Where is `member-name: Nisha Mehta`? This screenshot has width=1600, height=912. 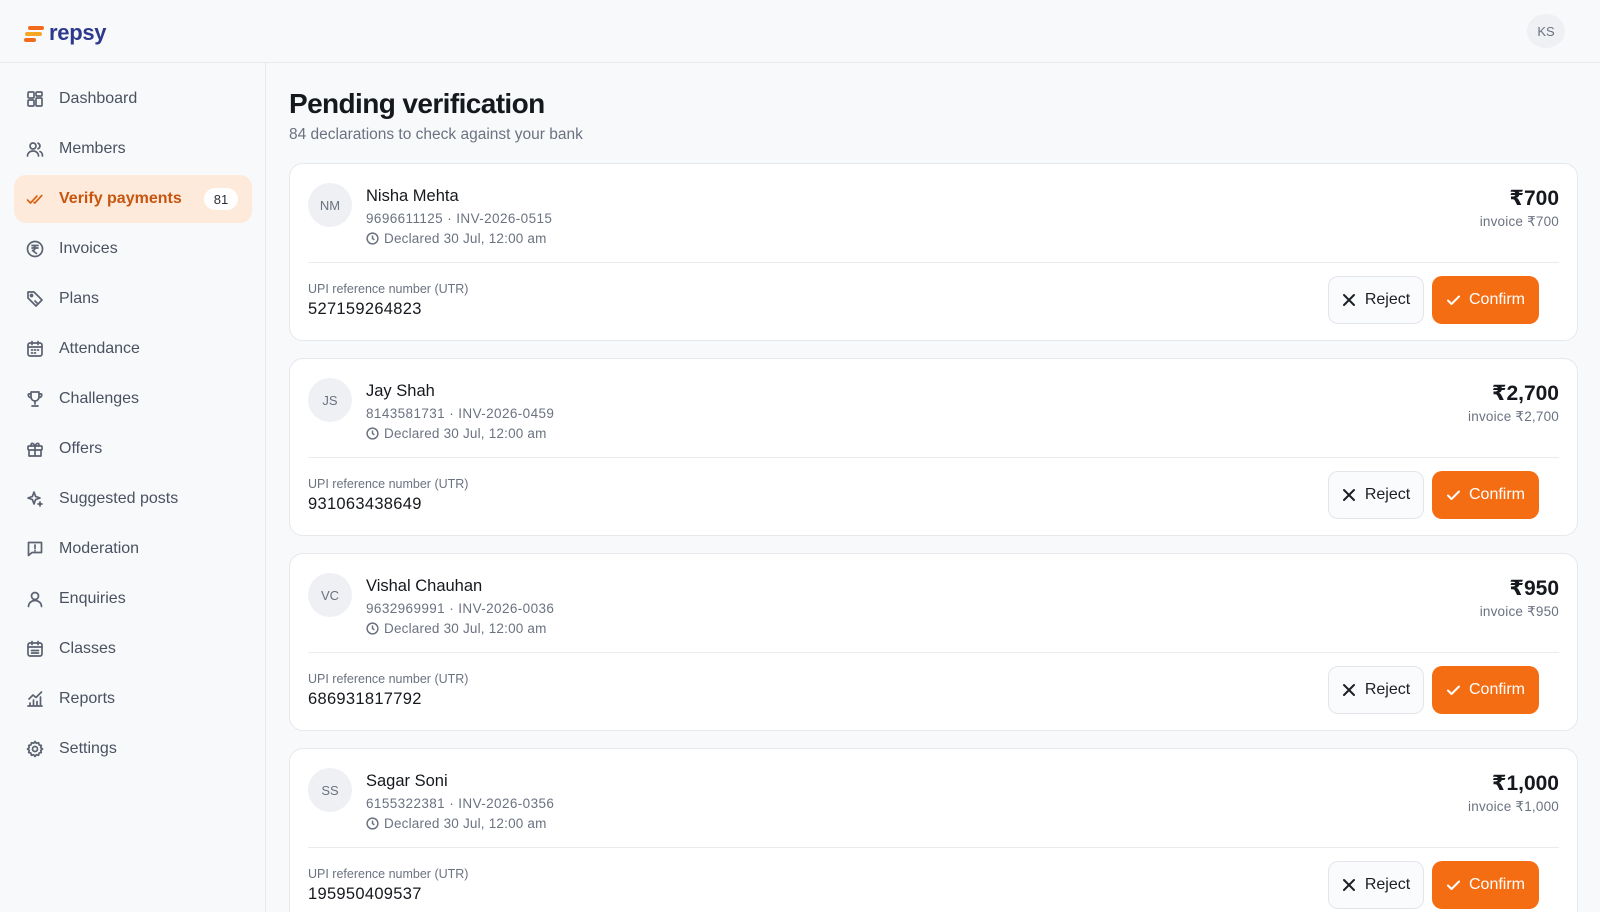
member-name: Nisha Mehta is located at coordinates (412, 196).